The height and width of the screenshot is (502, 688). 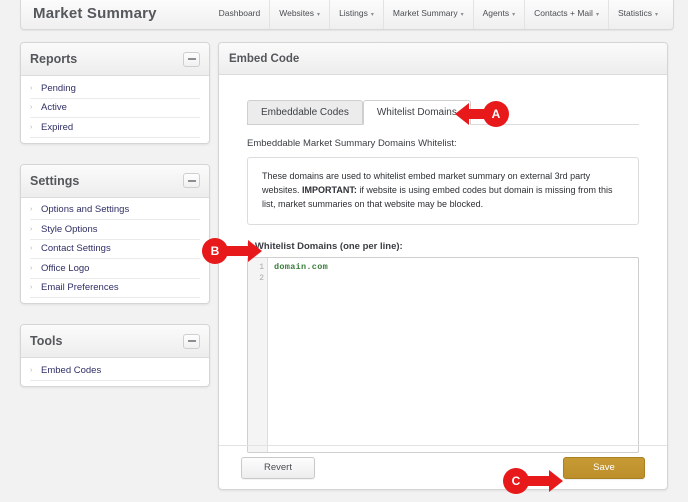 What do you see at coordinates (329, 189) in the screenshot?
I see `info-text-important: IMPORTANT:` at bounding box center [329, 189].